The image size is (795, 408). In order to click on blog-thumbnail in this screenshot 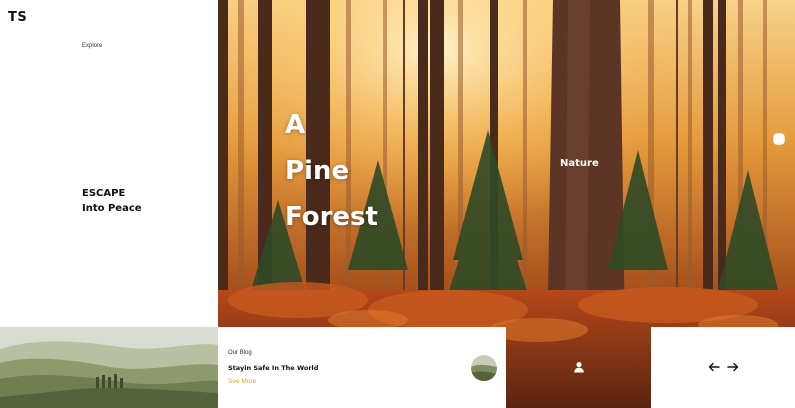, I will do `click(484, 368)`.